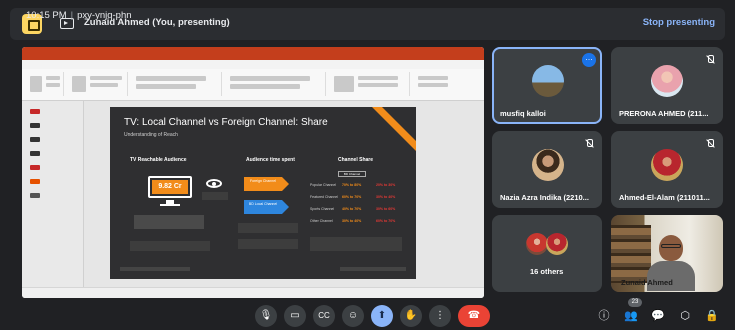  I want to click on captions-icon: CC, so click(324, 315).